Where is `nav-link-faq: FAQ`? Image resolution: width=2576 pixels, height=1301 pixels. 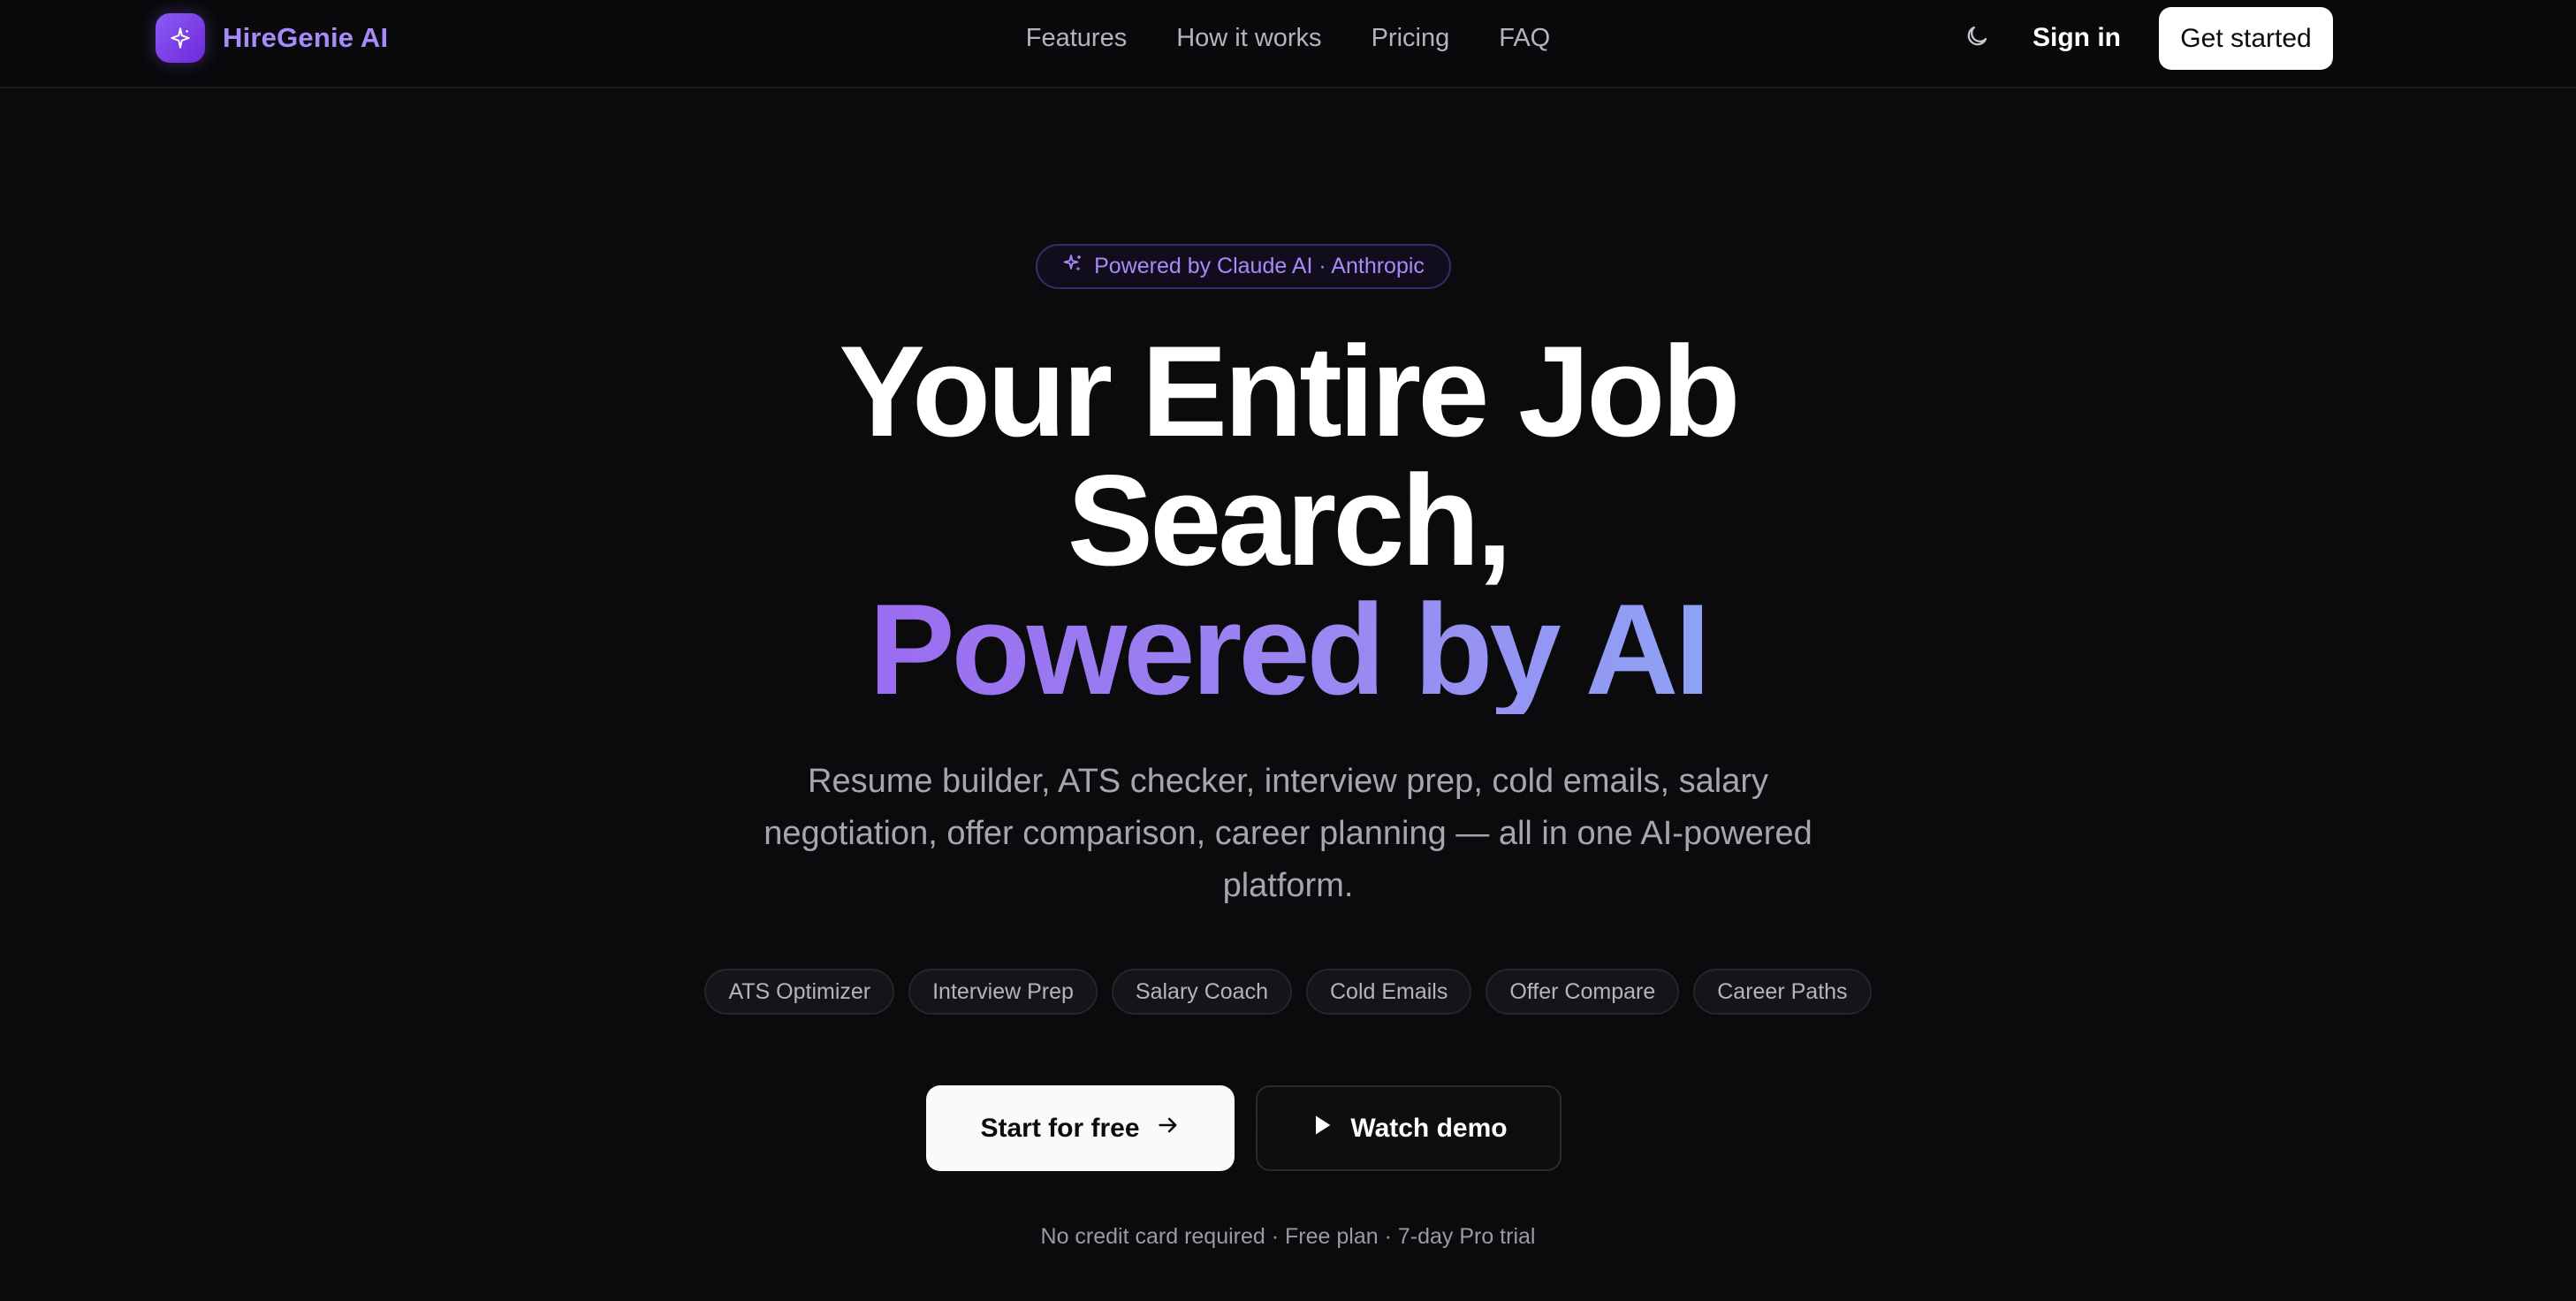 nav-link-faq: FAQ is located at coordinates (1524, 38).